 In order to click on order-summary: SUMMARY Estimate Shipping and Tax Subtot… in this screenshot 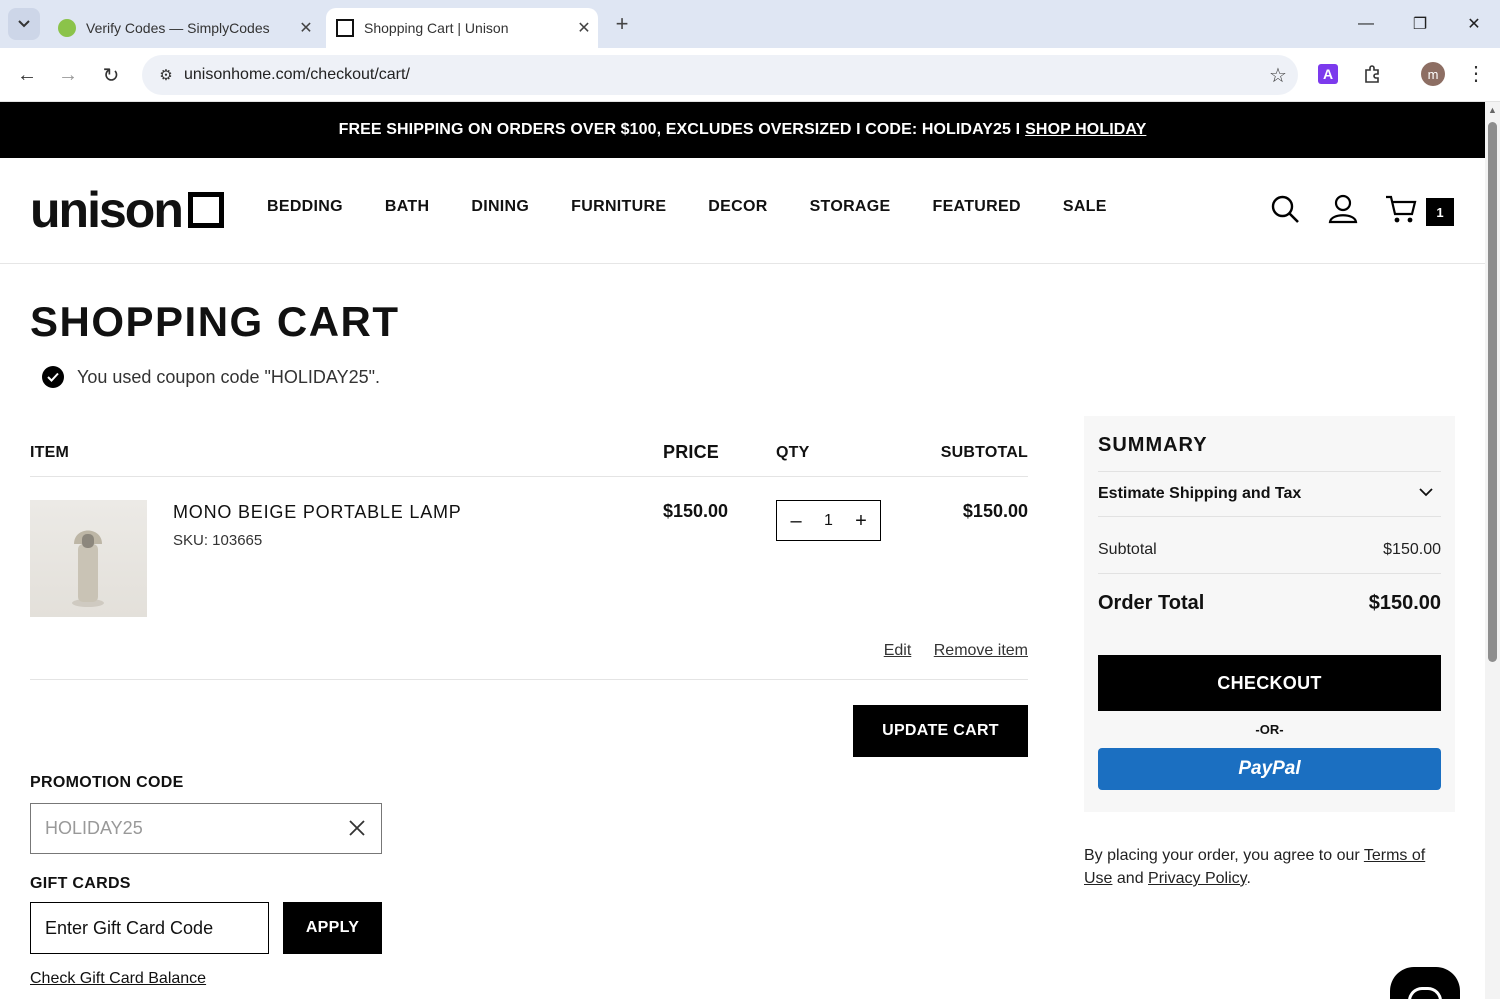, I will do `click(1269, 614)`.